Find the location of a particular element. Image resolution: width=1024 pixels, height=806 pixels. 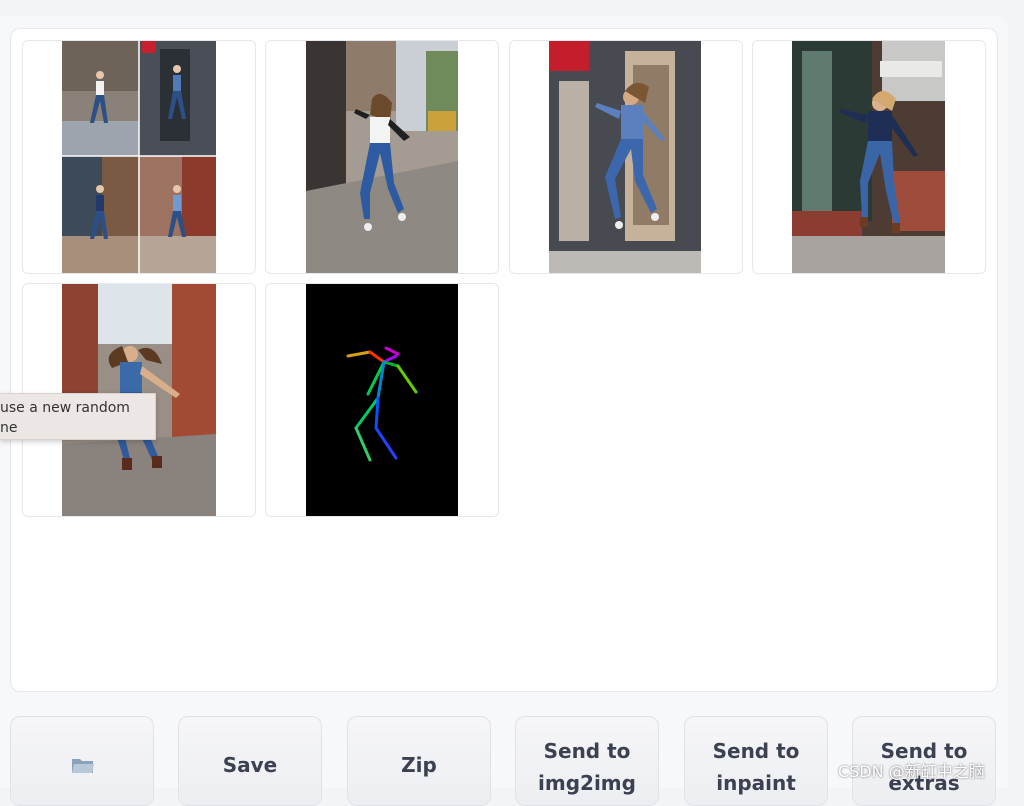

send-to-inpaint-label-1: Send to is located at coordinates (756, 751).